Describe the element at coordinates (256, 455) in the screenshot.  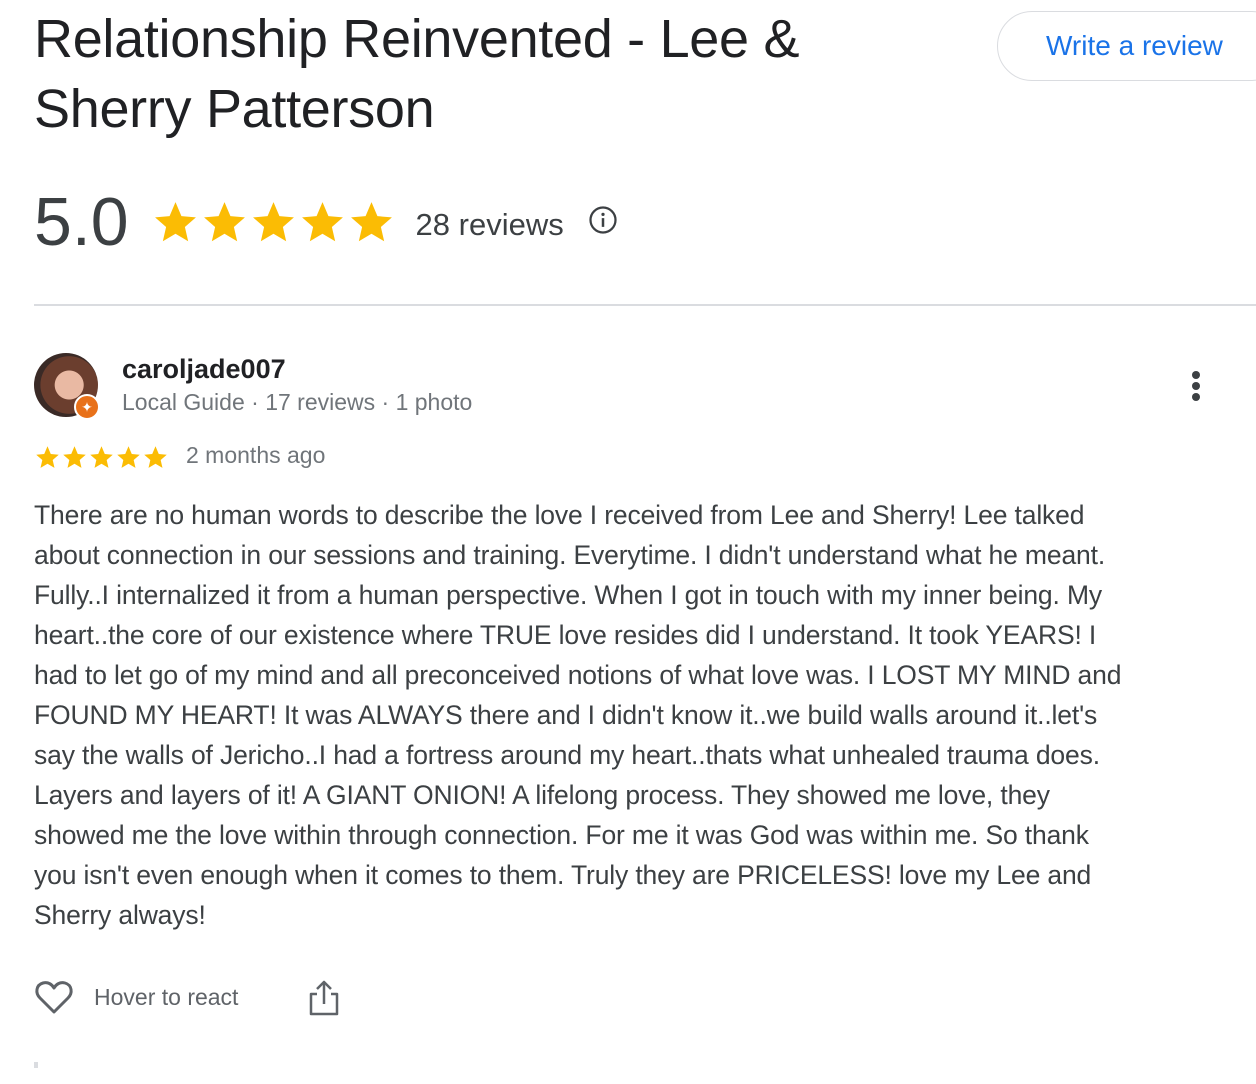
I see `review-time: 2 months ago` at that location.